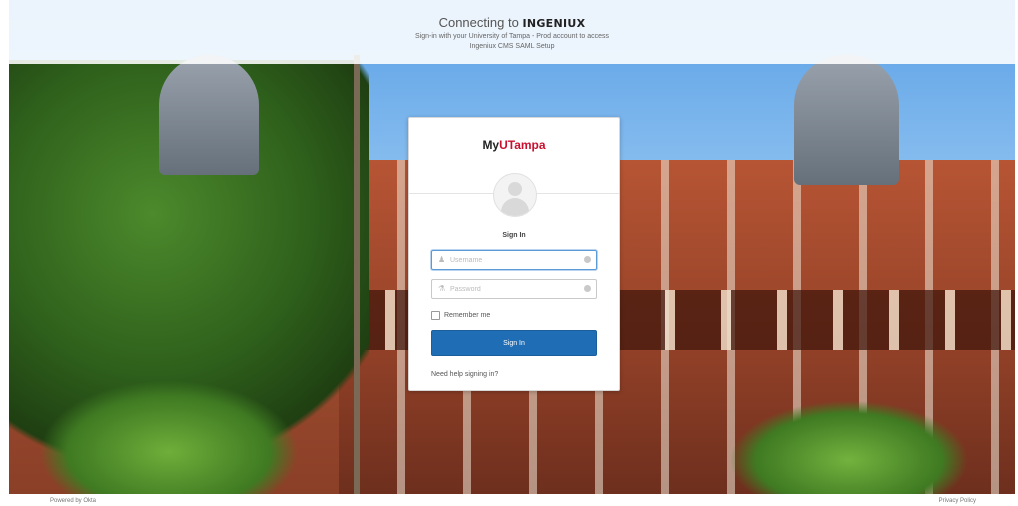 The width and height of the screenshot is (1018, 506). What do you see at coordinates (849, 447) in the screenshot?
I see `background-palms-right` at bounding box center [849, 447].